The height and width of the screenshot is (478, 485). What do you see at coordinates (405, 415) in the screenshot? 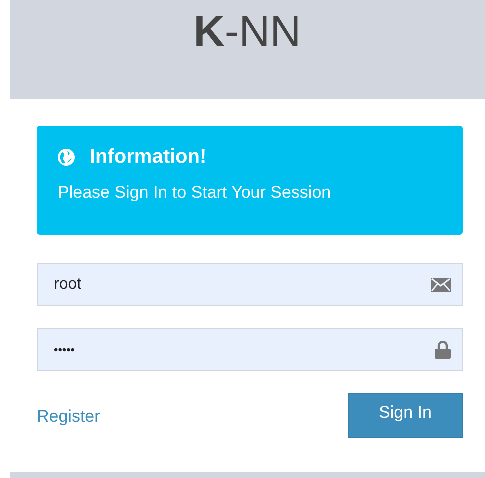
I see `sign-in-button: Sign In` at bounding box center [405, 415].